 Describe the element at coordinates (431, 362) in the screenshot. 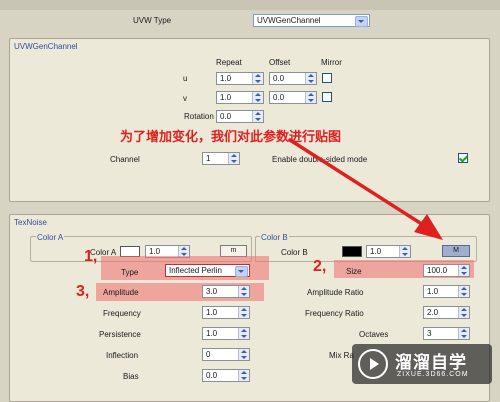

I see `watermark-title: 溜溜自学` at that location.